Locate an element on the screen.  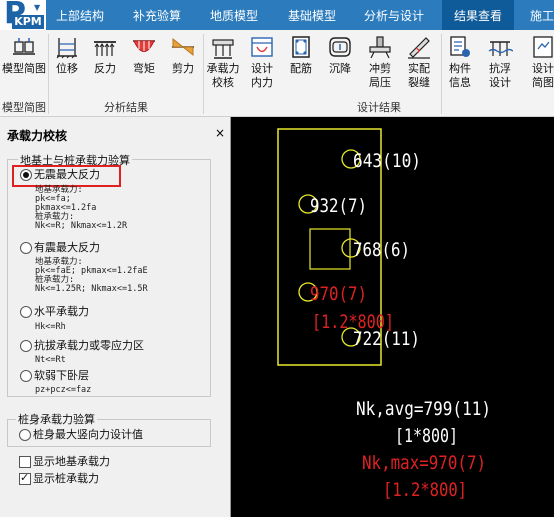
member-info-label: 构件 信息 is located at coordinates (460, 75).